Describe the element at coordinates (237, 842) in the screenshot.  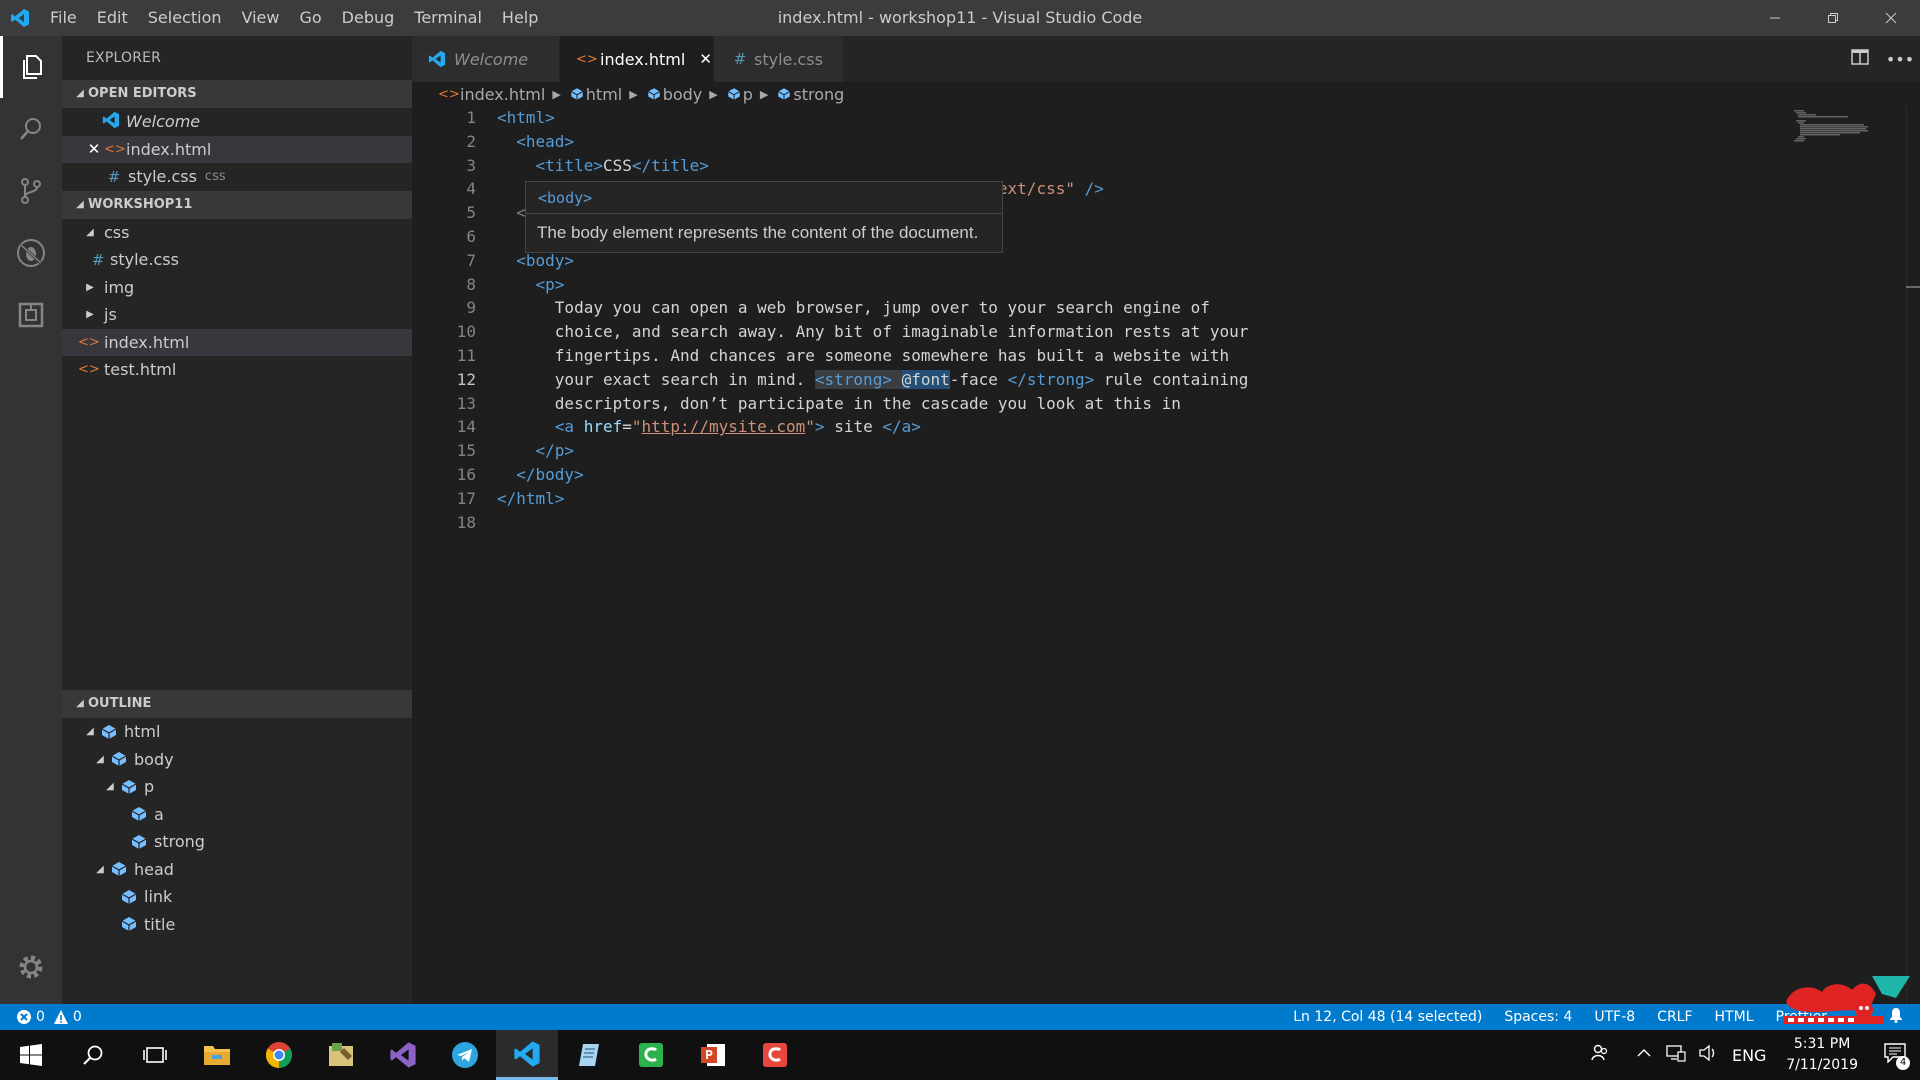
I see `outline-item-strong: strong` at that location.